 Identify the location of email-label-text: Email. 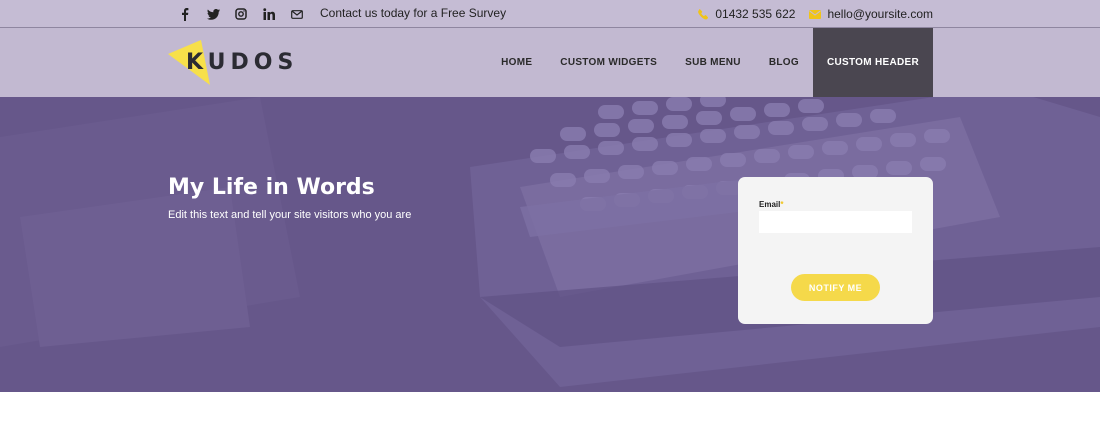
(770, 204).